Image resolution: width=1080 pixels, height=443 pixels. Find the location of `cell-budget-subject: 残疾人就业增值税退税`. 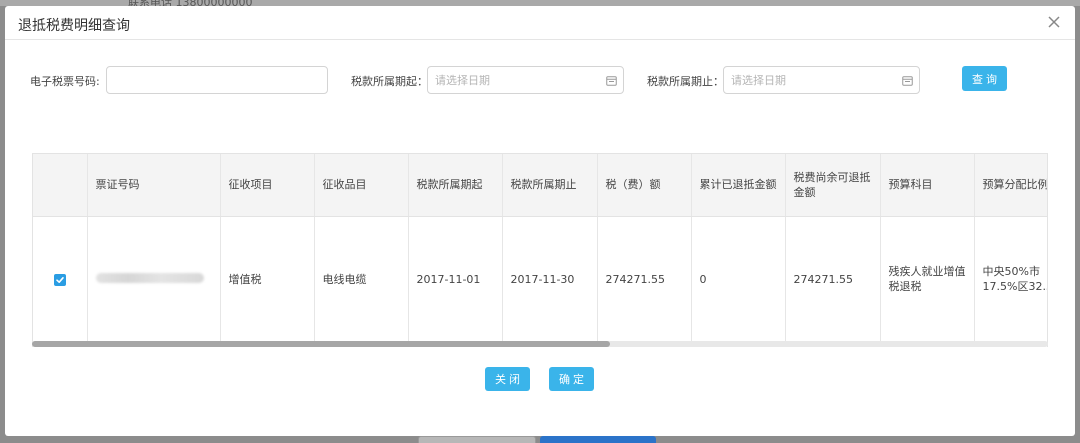

cell-budget-subject: 残疾人就业增值税退税 is located at coordinates (927, 279).